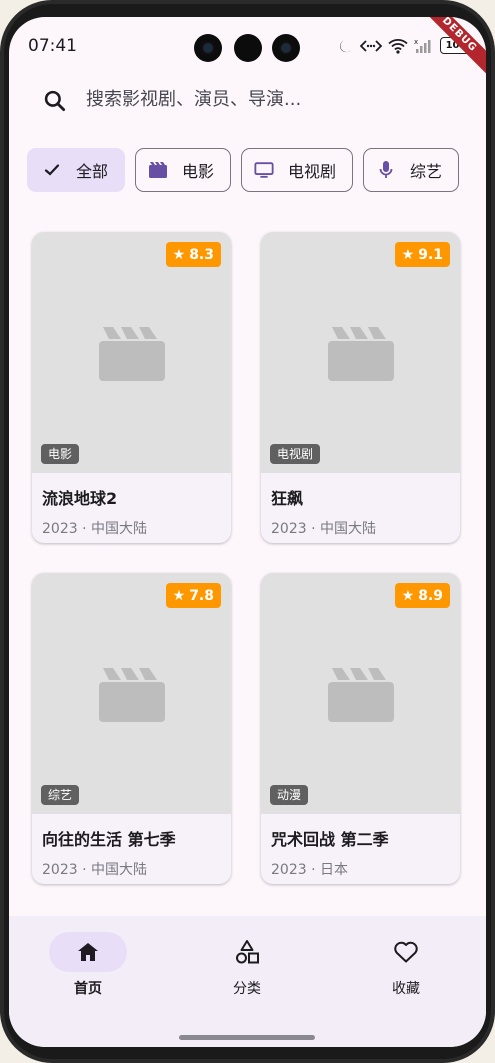 Image resolution: width=495 pixels, height=1063 pixels. What do you see at coordinates (345, 46) in the screenshot?
I see `moon-icon` at bounding box center [345, 46].